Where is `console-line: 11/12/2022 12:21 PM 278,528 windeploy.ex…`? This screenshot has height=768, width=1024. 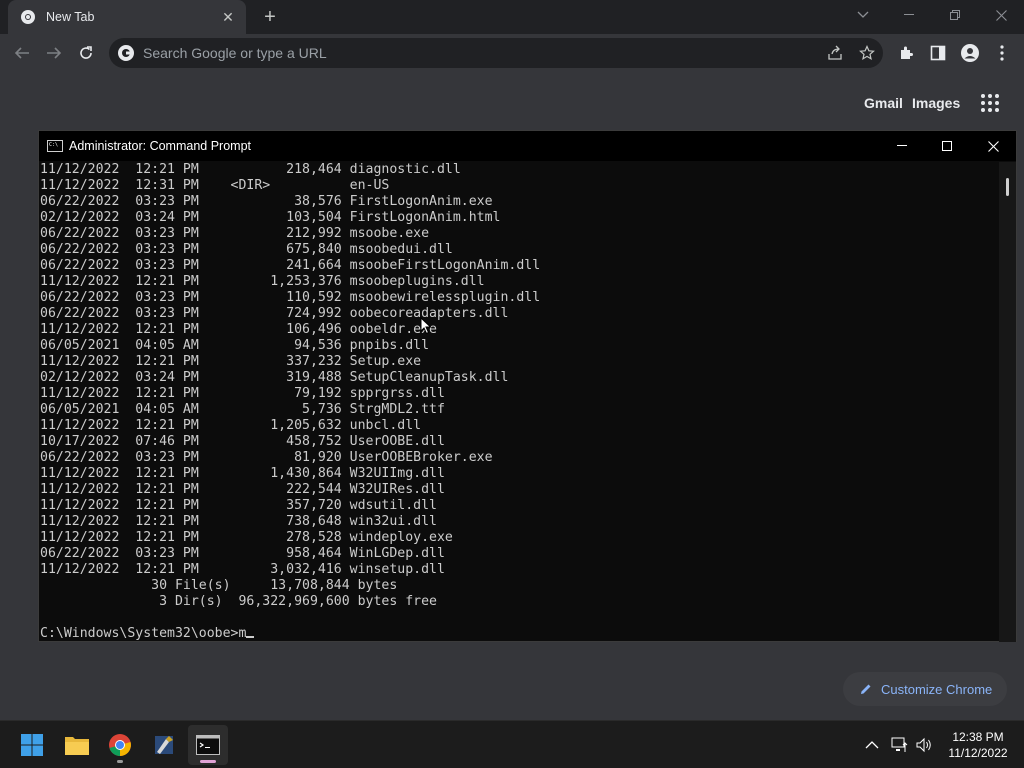
console-line: 11/12/2022 12:21 PM 278,528 windeploy.ex… is located at coordinates (246, 537).